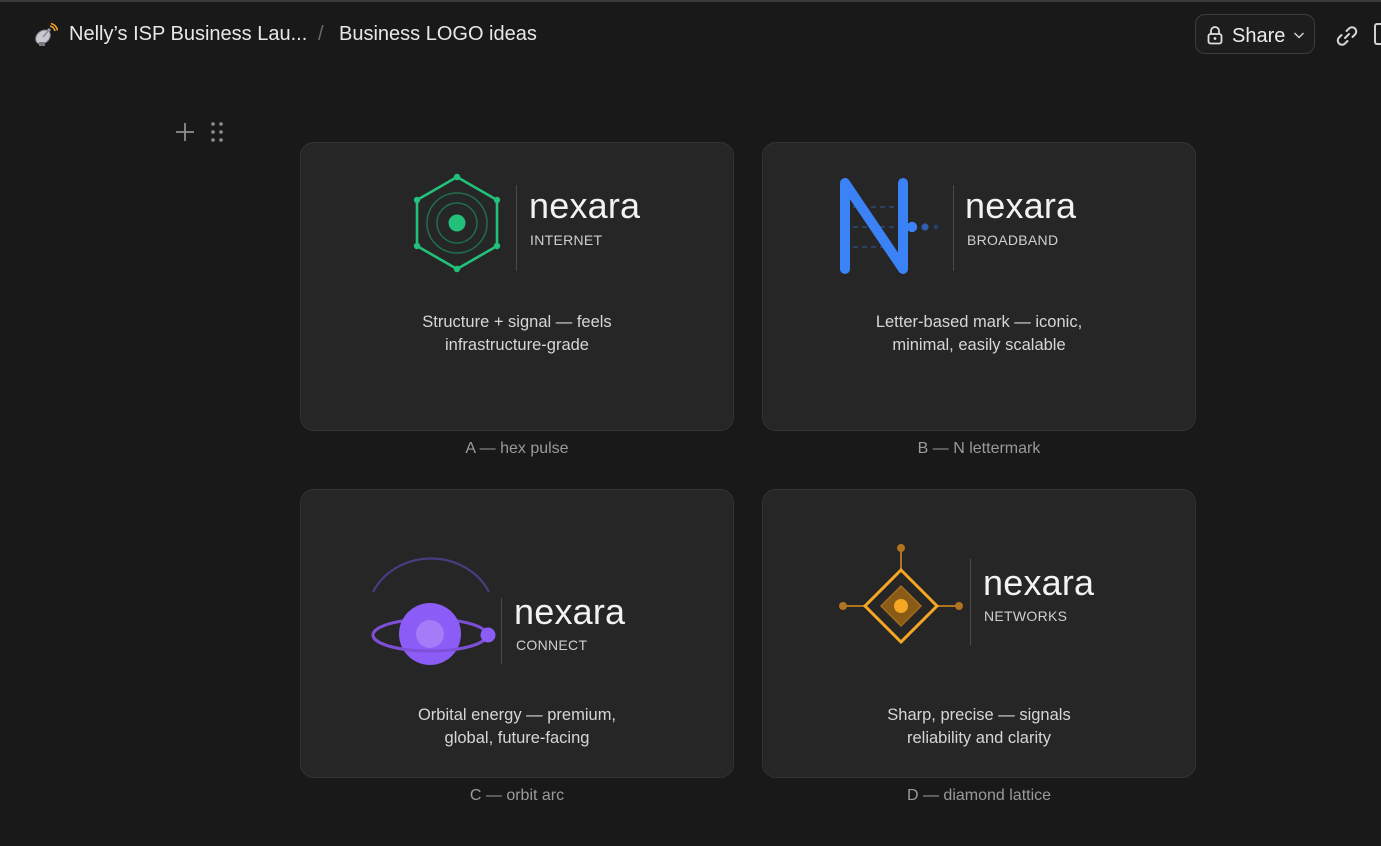 This screenshot has width=1381, height=846. I want to click on plus-icon, so click(185, 132).